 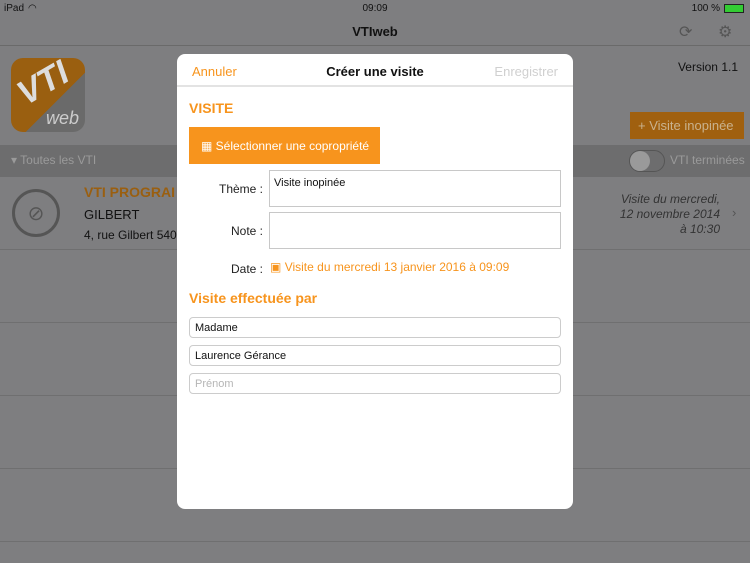 I want to click on gear-icon: ⚙, so click(x=725, y=32).